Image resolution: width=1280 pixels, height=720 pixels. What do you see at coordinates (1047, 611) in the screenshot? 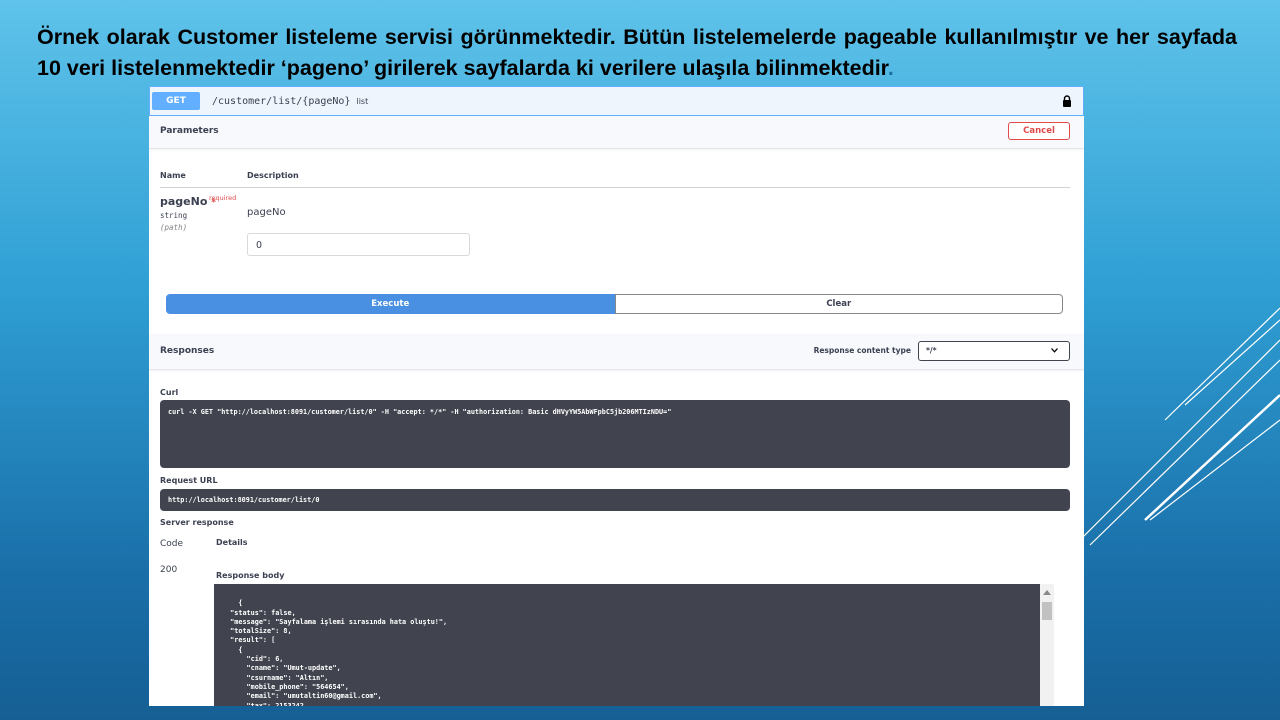
I see `scroll-thumb` at bounding box center [1047, 611].